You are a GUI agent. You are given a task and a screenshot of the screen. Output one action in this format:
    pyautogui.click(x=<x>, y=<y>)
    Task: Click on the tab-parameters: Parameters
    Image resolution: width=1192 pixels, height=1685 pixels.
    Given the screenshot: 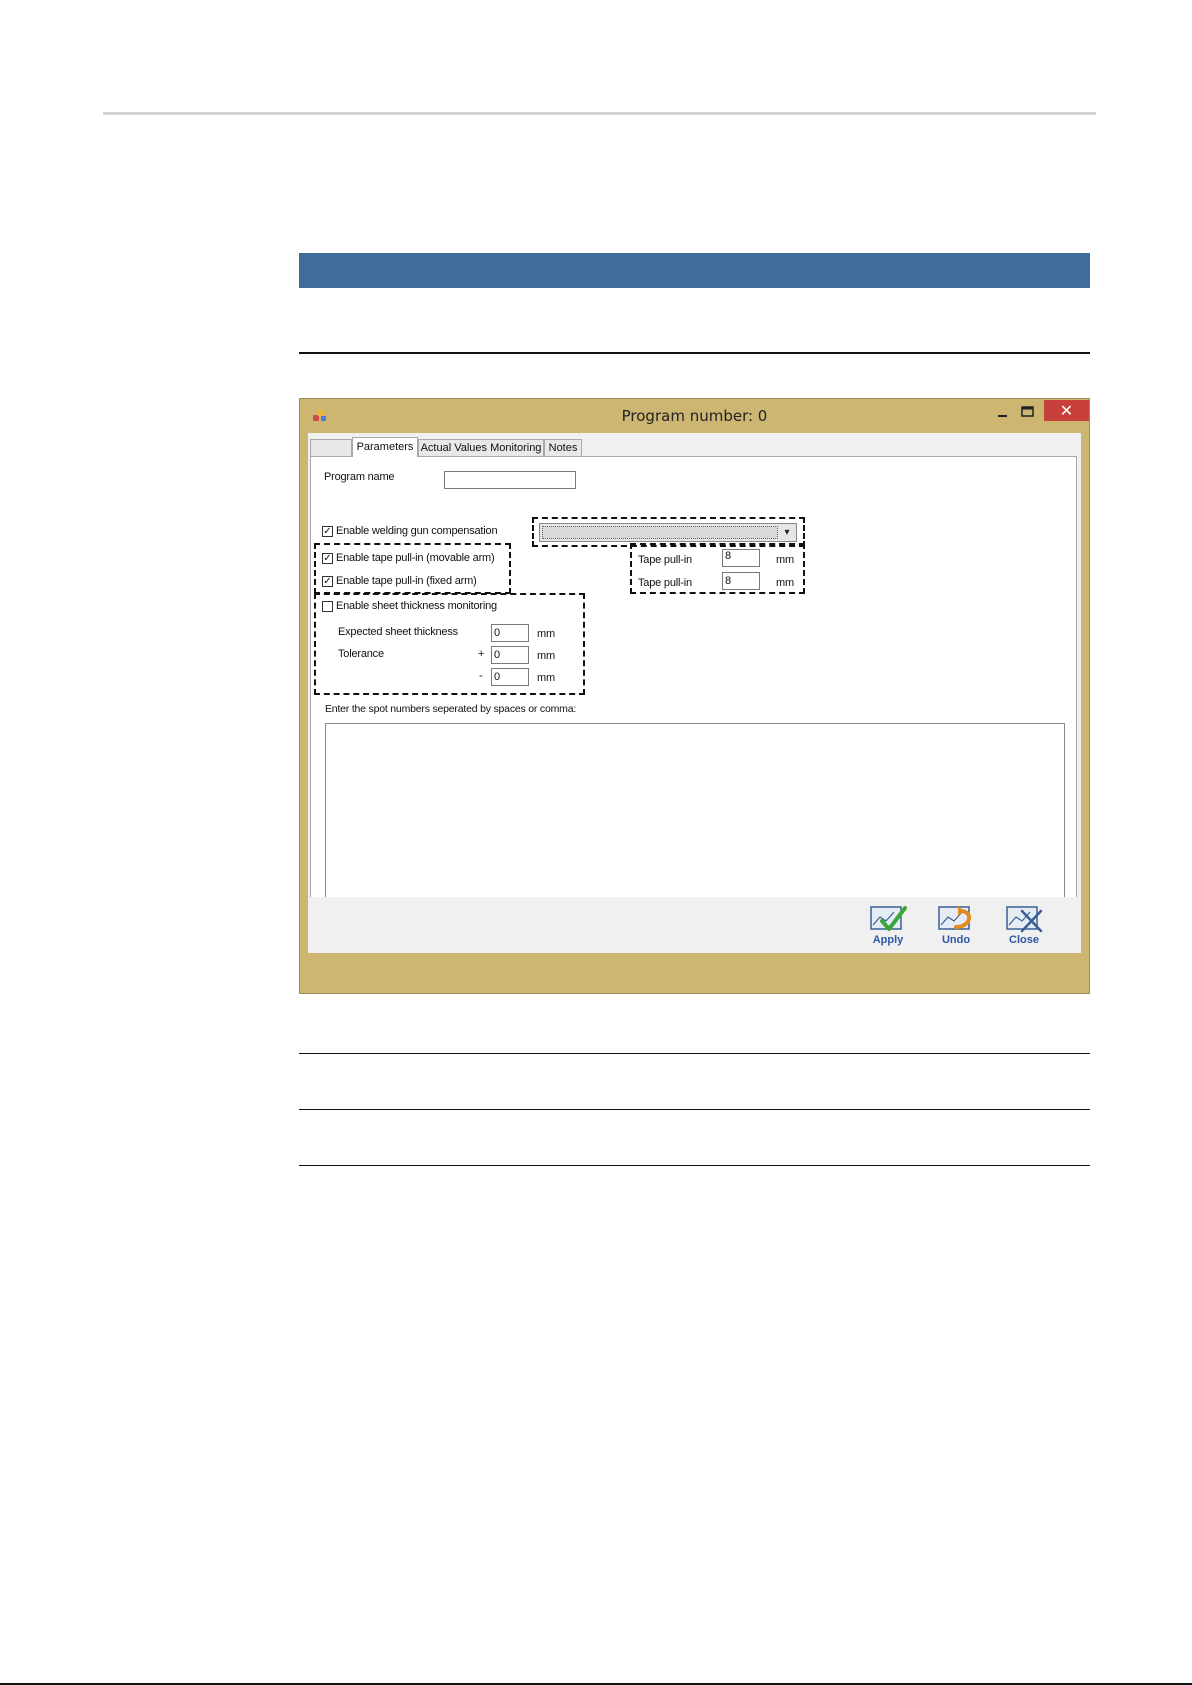 What is the action you would take?
    pyautogui.click(x=385, y=447)
    